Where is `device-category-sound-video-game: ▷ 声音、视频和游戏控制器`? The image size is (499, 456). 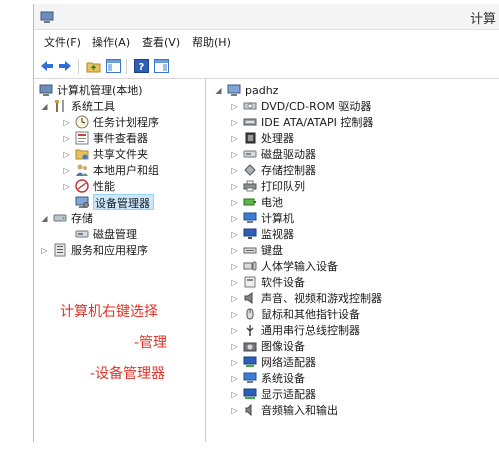
device-category-sound-video-game: ▷ 声音、视频和游戏控制器 is located at coordinates (306, 298).